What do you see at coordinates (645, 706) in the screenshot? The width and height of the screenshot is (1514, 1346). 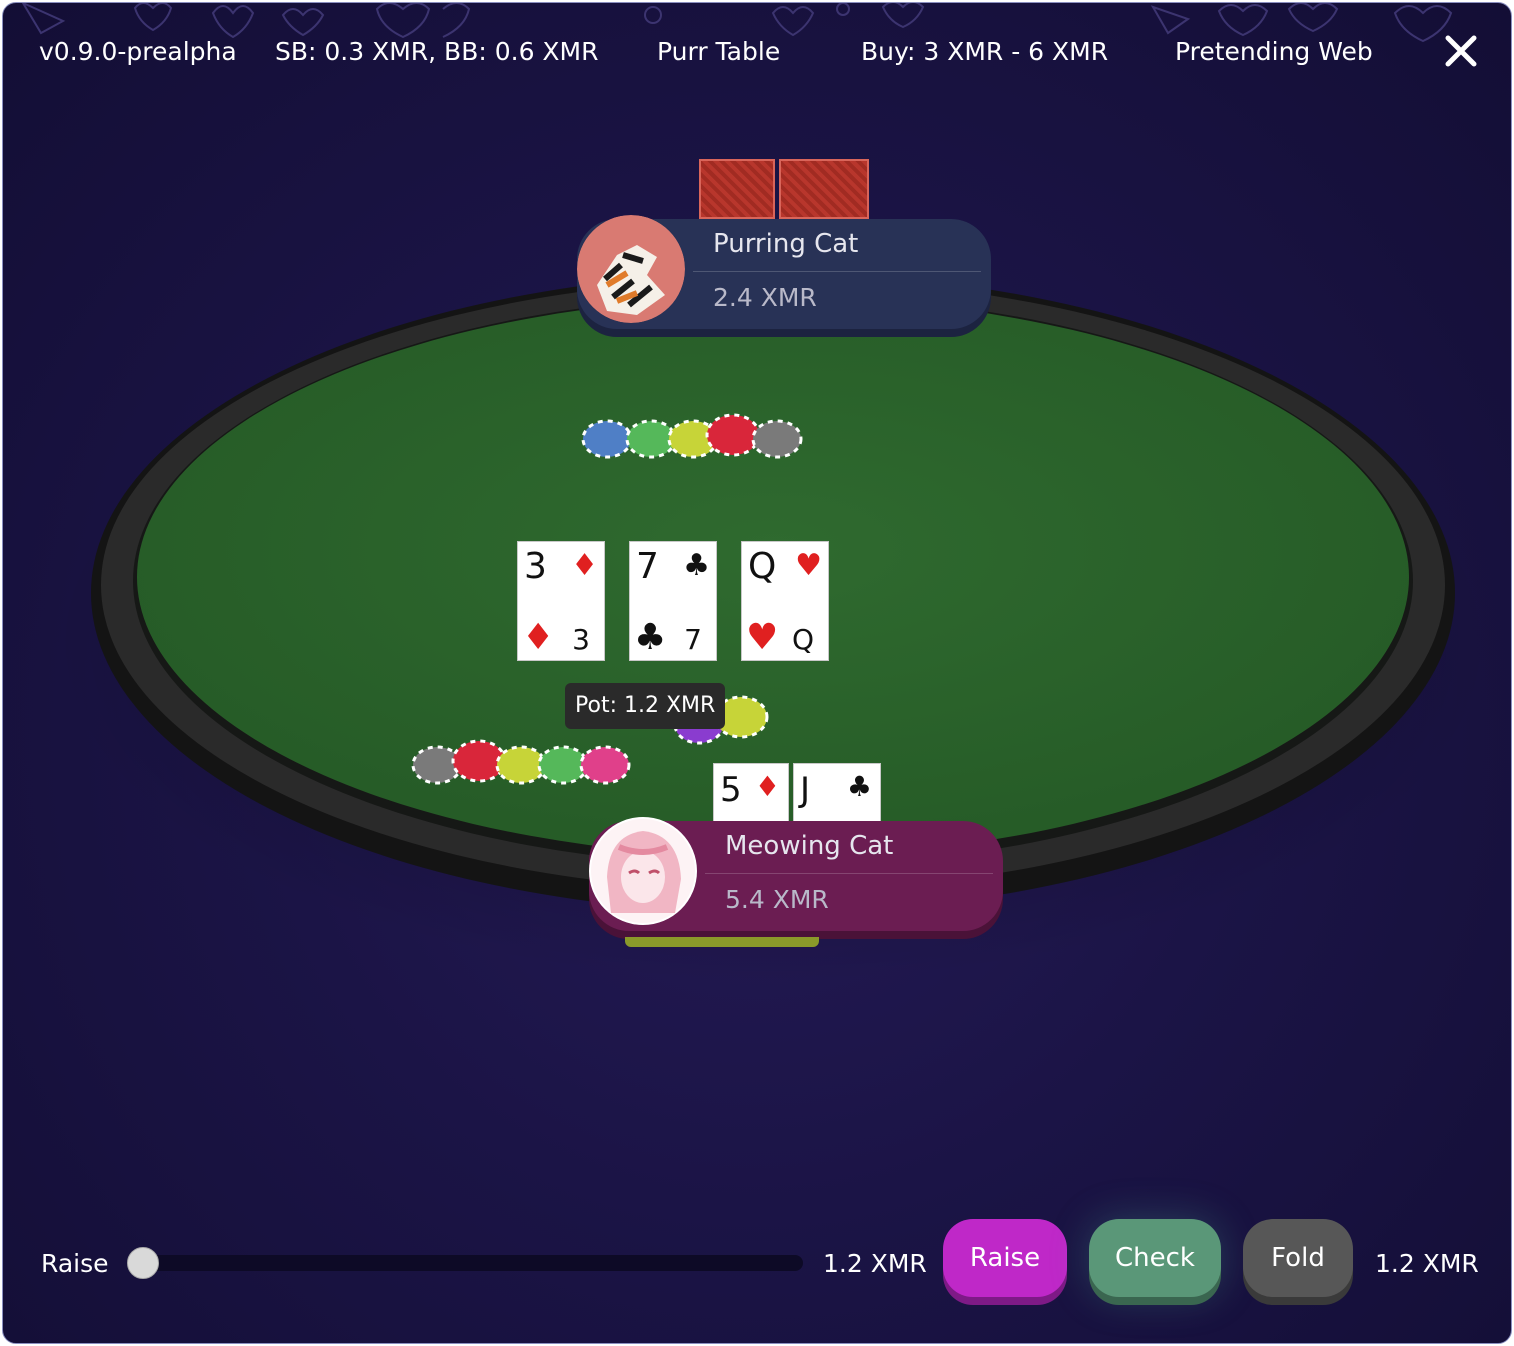 I see `pot-tooltip: Pot: 1.2 XMR` at bounding box center [645, 706].